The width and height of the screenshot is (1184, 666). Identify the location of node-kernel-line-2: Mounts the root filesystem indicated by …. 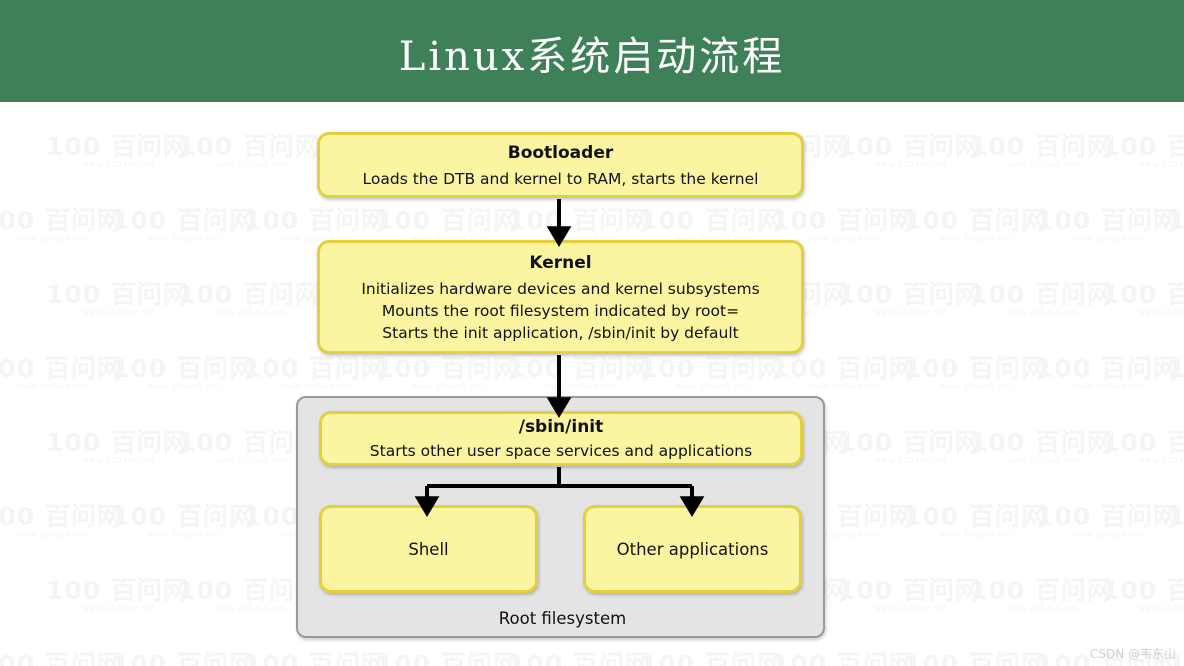
(560, 310).